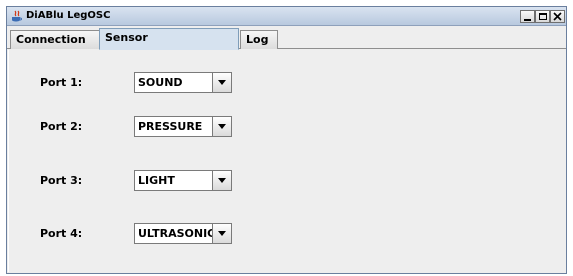 The image size is (573, 276). What do you see at coordinates (177, 233) in the screenshot?
I see `port-4-selected-value: ULTRASONIC` at bounding box center [177, 233].